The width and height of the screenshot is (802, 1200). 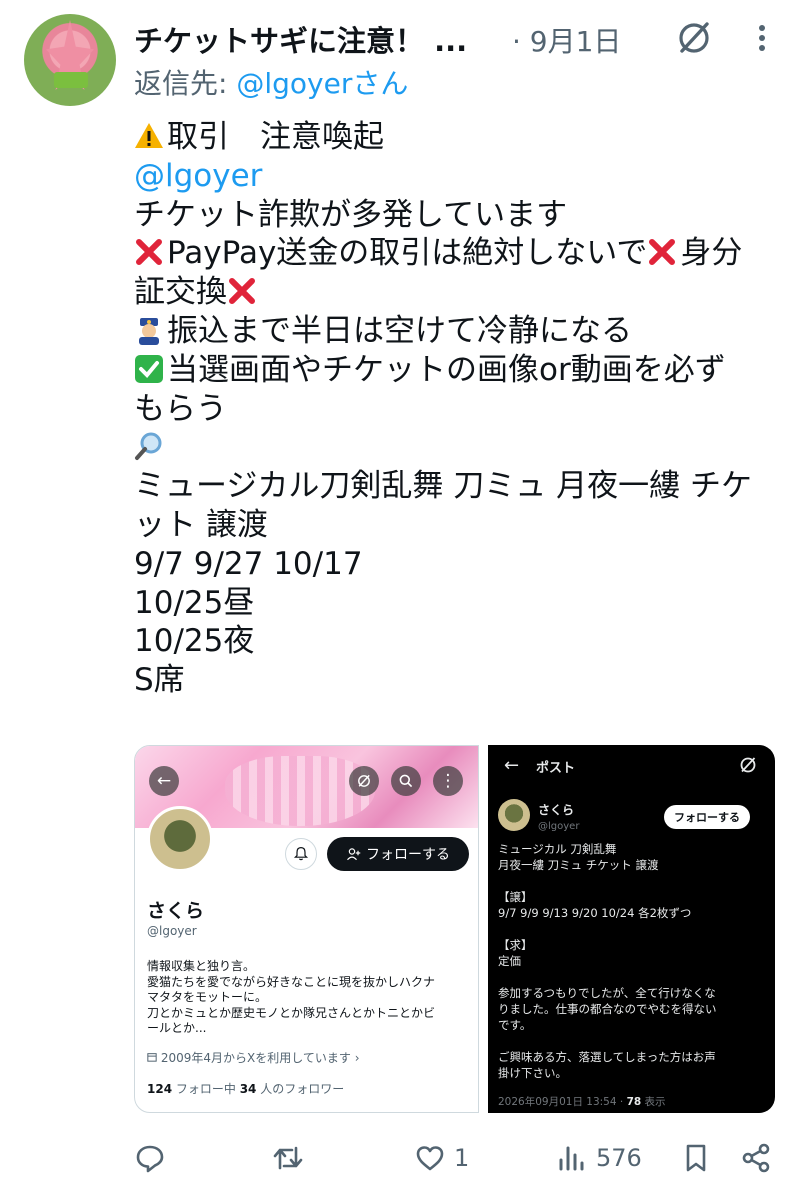 I want to click on text-line-6-content: 振込まで半日は空けて冷静になる, so click(x=399, y=330).